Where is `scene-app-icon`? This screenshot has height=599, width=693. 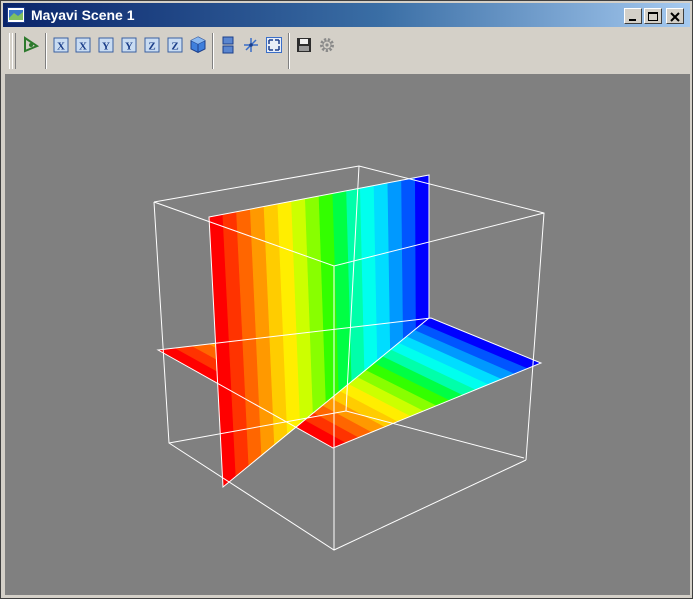 scene-app-icon is located at coordinates (16, 15).